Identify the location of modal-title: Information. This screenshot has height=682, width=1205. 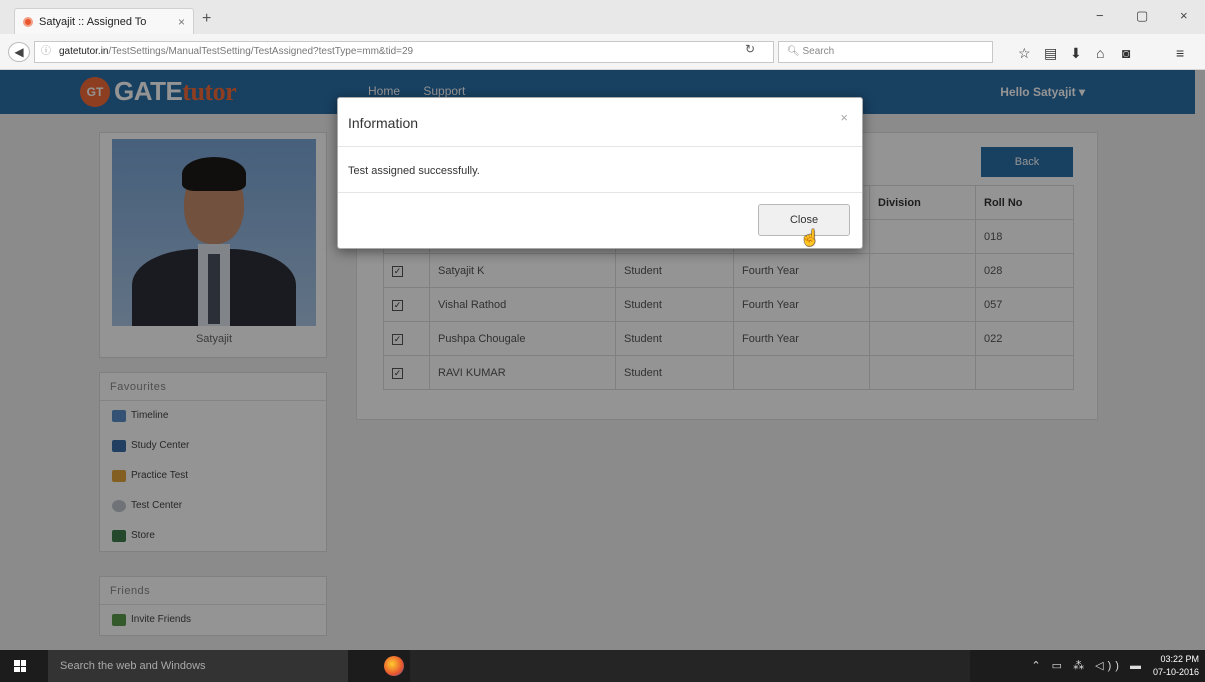
(383, 123).